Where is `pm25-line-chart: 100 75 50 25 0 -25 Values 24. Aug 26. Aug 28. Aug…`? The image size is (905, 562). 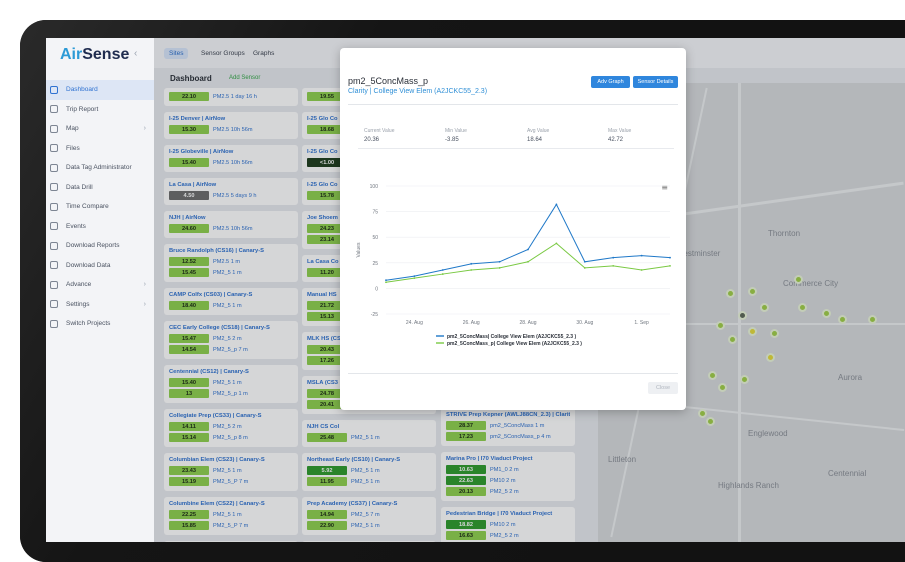 pm25-line-chart: 100 75 50 25 0 -25 Values 24. Aug 26. Aug 28. Aug… is located at coordinates (513, 265).